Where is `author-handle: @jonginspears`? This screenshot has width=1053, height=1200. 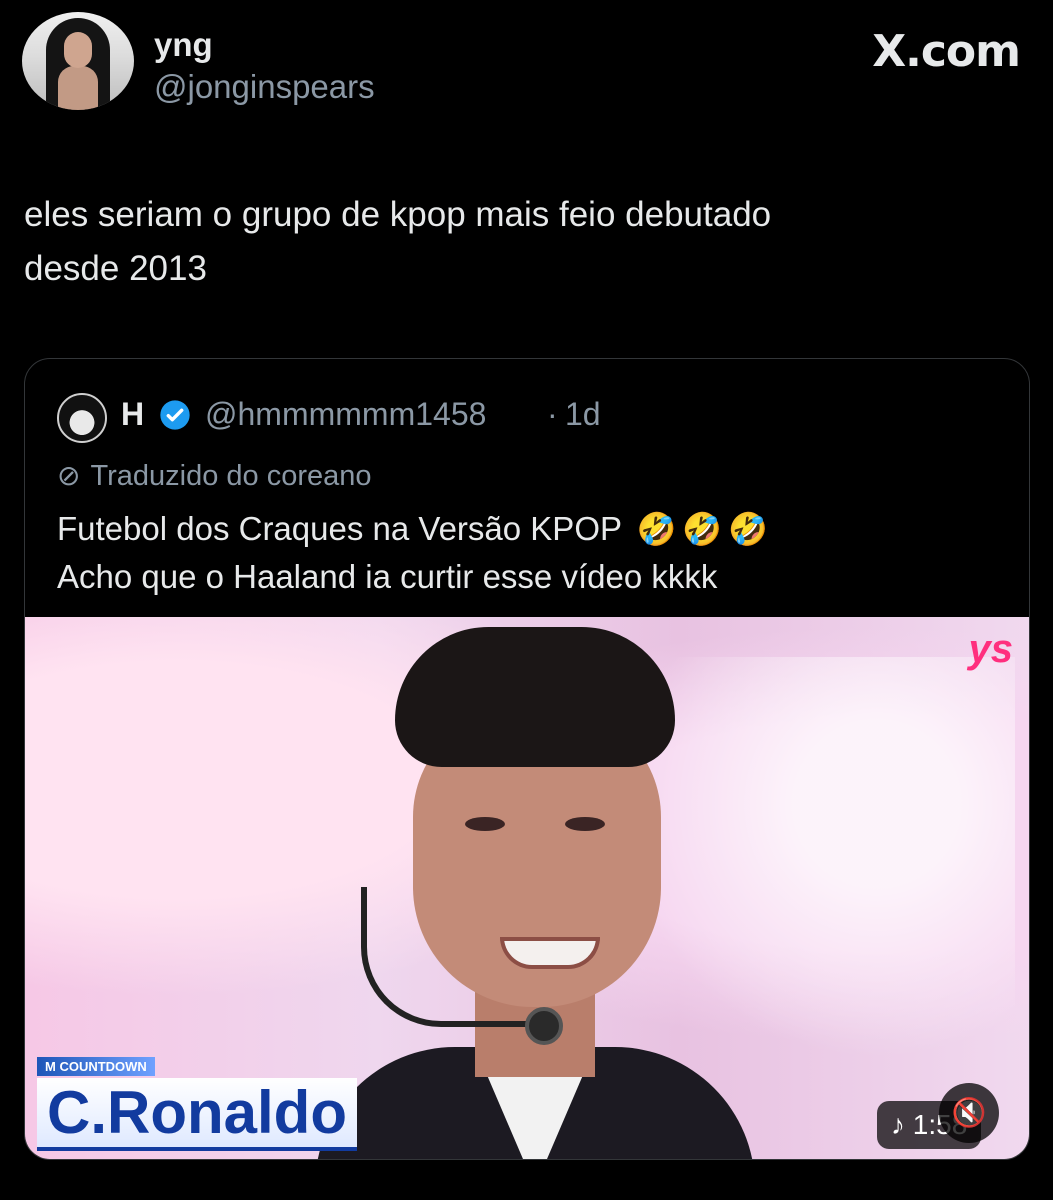 author-handle: @jonginspears is located at coordinates (264, 87).